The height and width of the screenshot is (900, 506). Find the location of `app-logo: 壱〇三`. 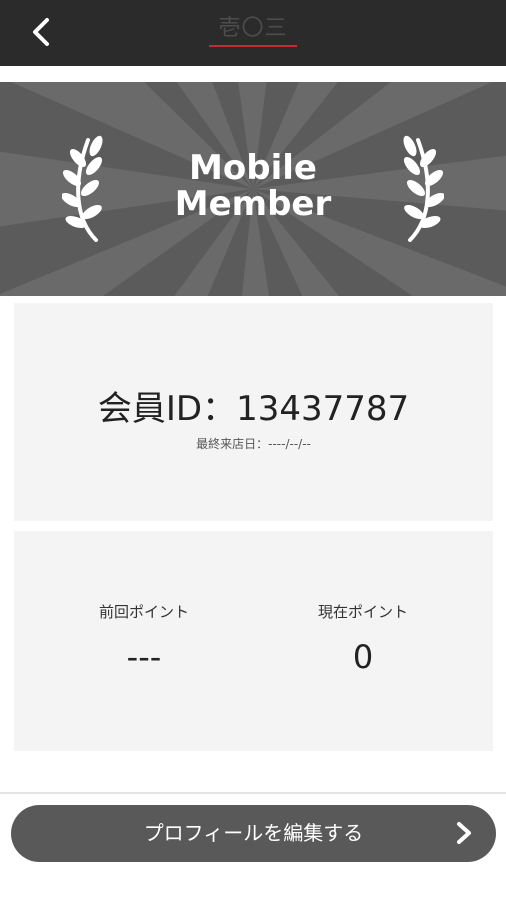

app-logo: 壱〇三 is located at coordinates (253, 32).